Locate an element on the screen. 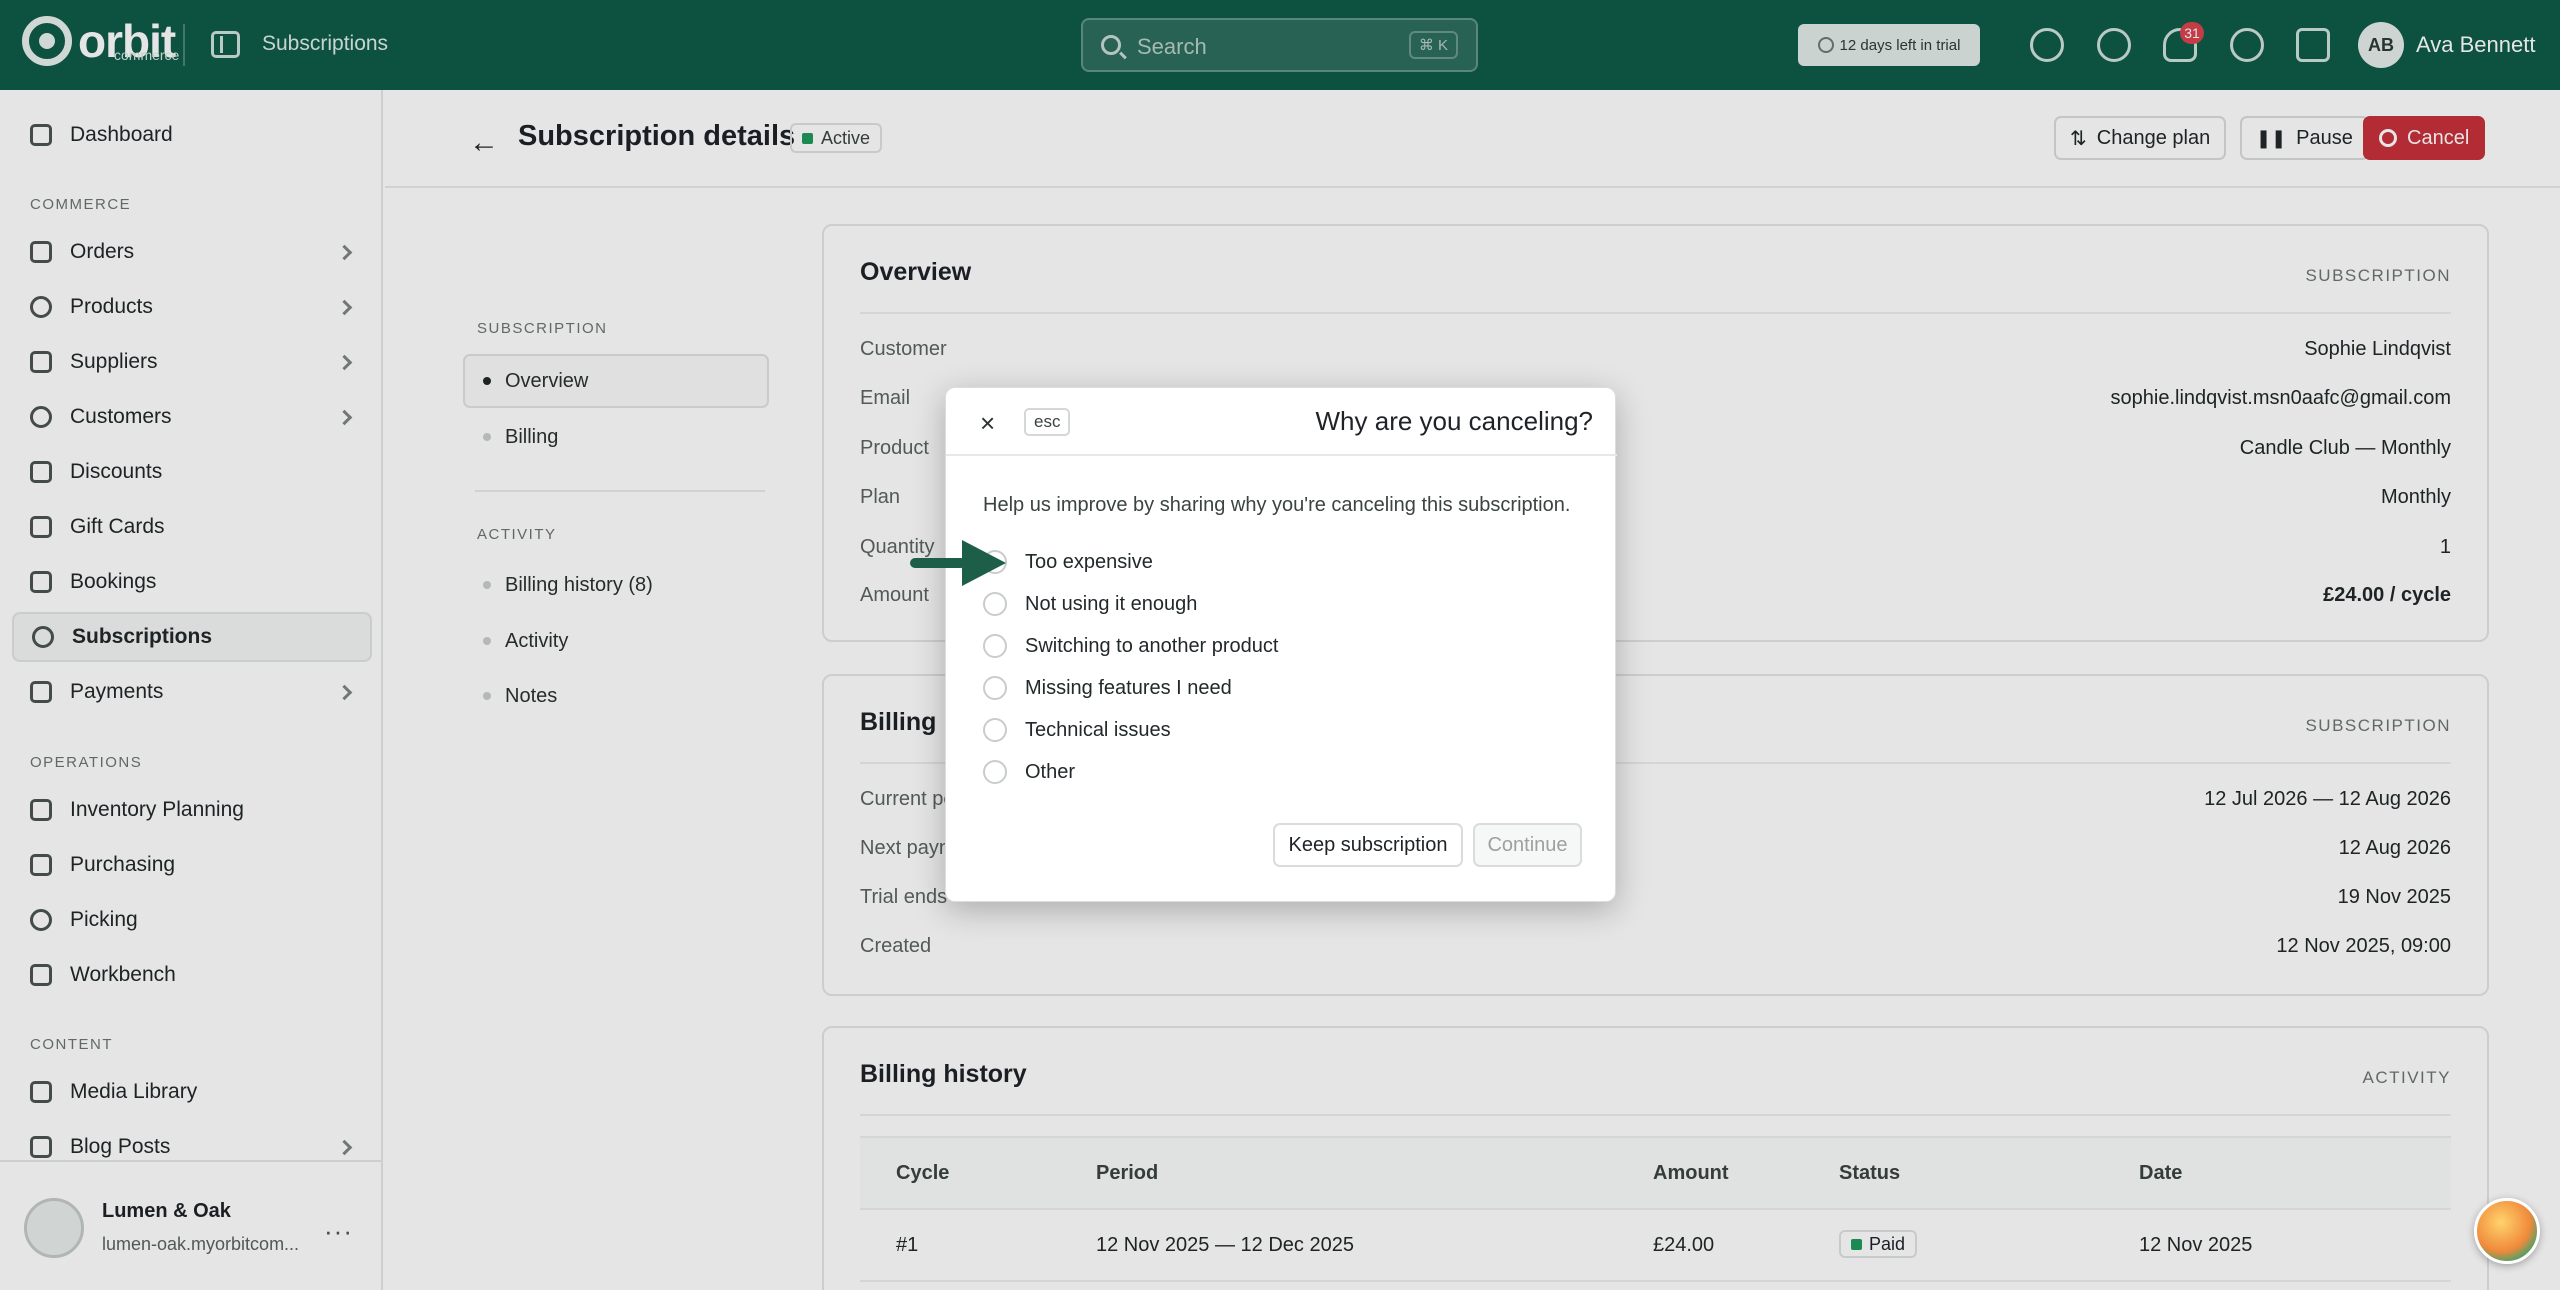 Image resolution: width=2560 pixels, height=1290 pixels. option-label: Other is located at coordinates (1050, 771).